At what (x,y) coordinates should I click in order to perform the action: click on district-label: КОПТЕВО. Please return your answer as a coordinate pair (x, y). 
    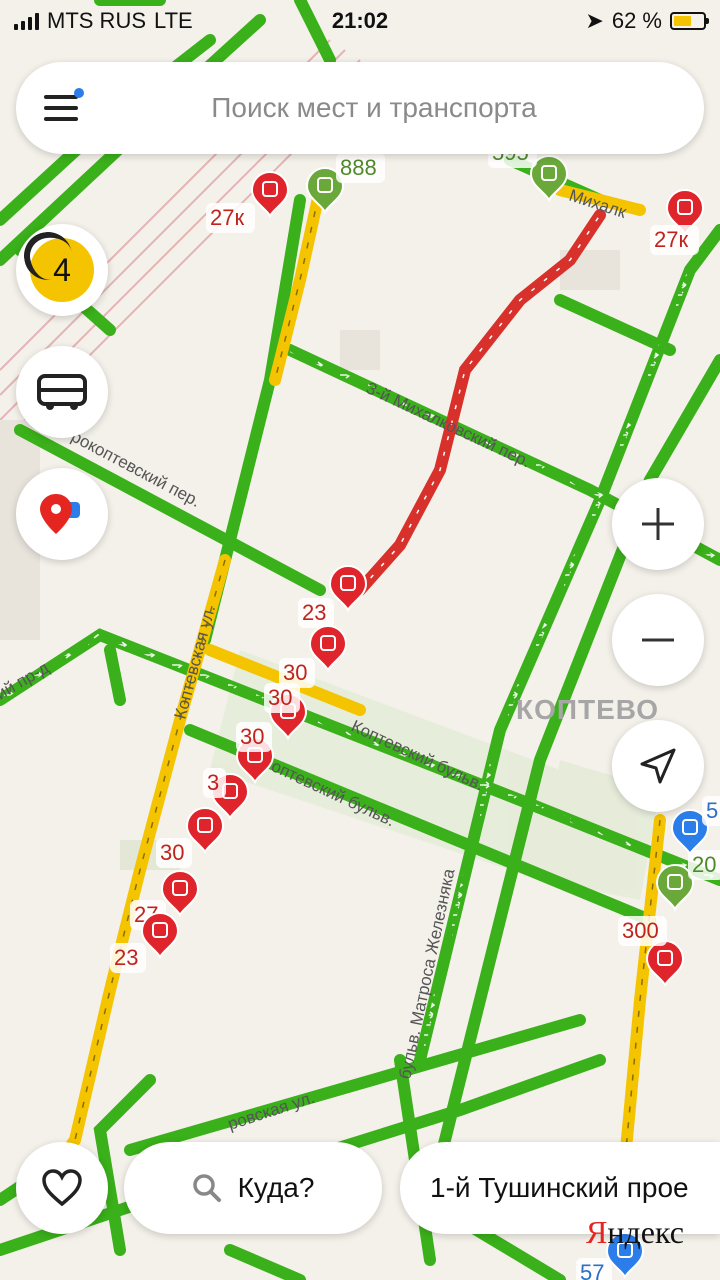
    Looking at the image, I should click on (588, 709).